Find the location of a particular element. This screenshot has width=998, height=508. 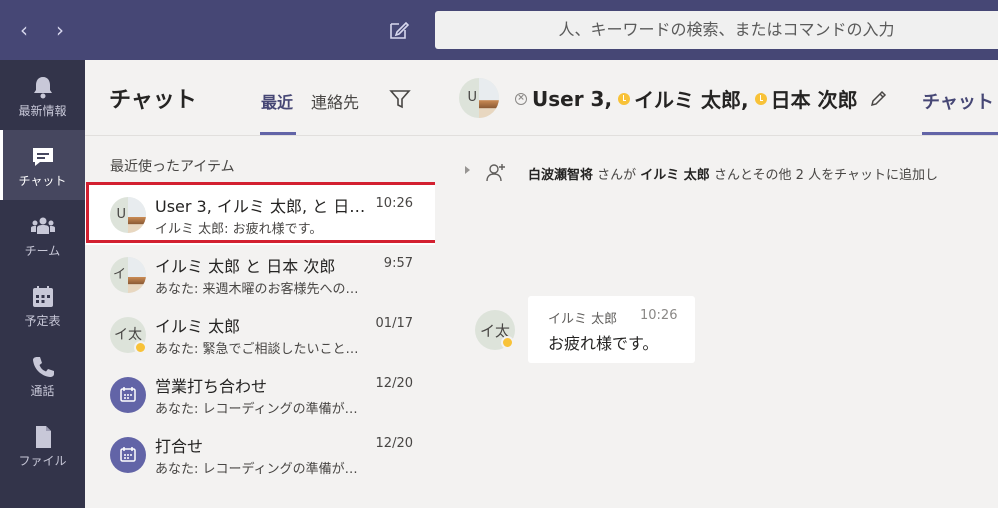

message-text: お疲れ様です。 is located at coordinates (603, 343).